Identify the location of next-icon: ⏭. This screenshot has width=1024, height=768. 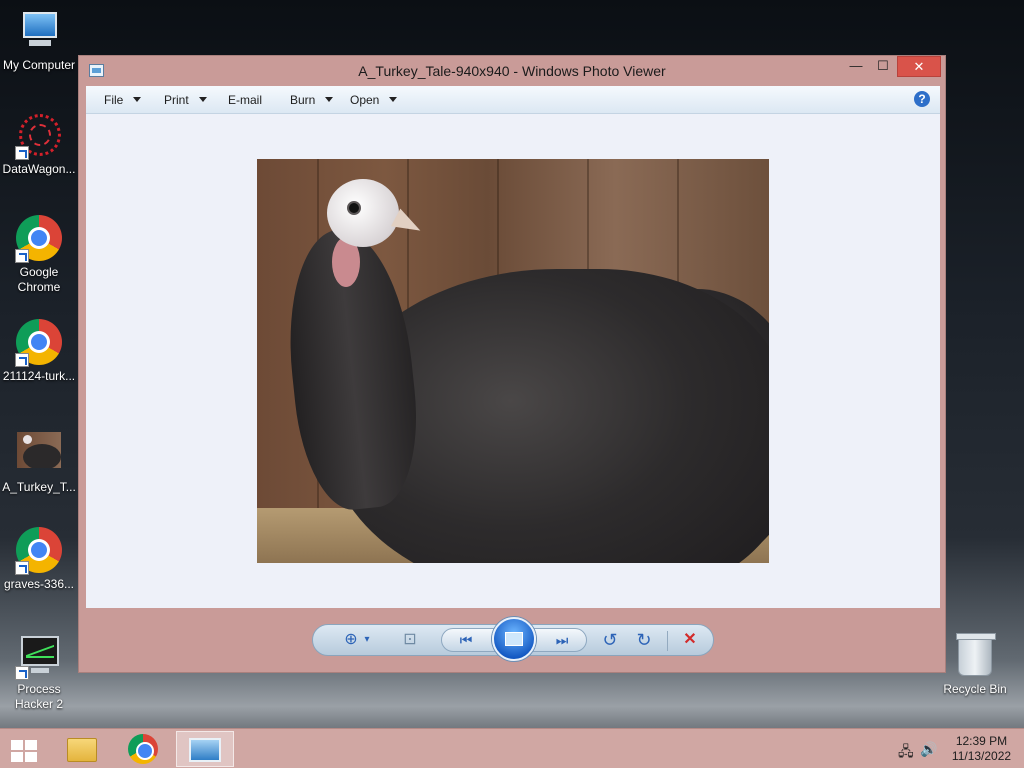
(562, 640).